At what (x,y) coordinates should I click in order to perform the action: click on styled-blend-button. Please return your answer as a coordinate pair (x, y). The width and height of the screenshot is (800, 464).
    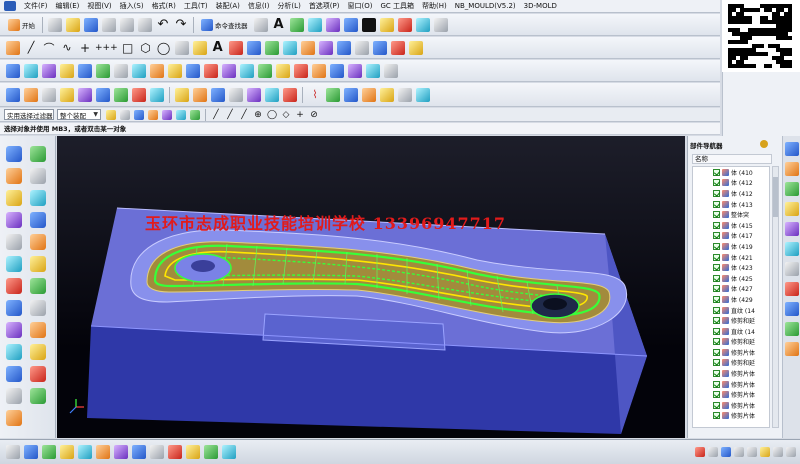
    Looking at the image, I should click on (283, 71).